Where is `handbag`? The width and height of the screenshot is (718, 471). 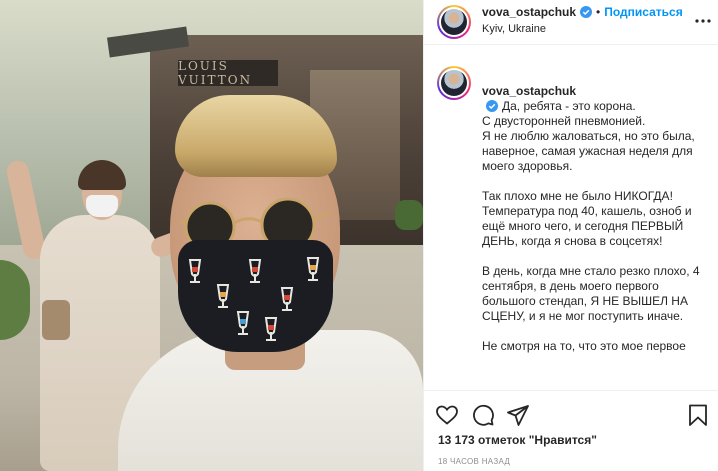
handbag is located at coordinates (56, 320).